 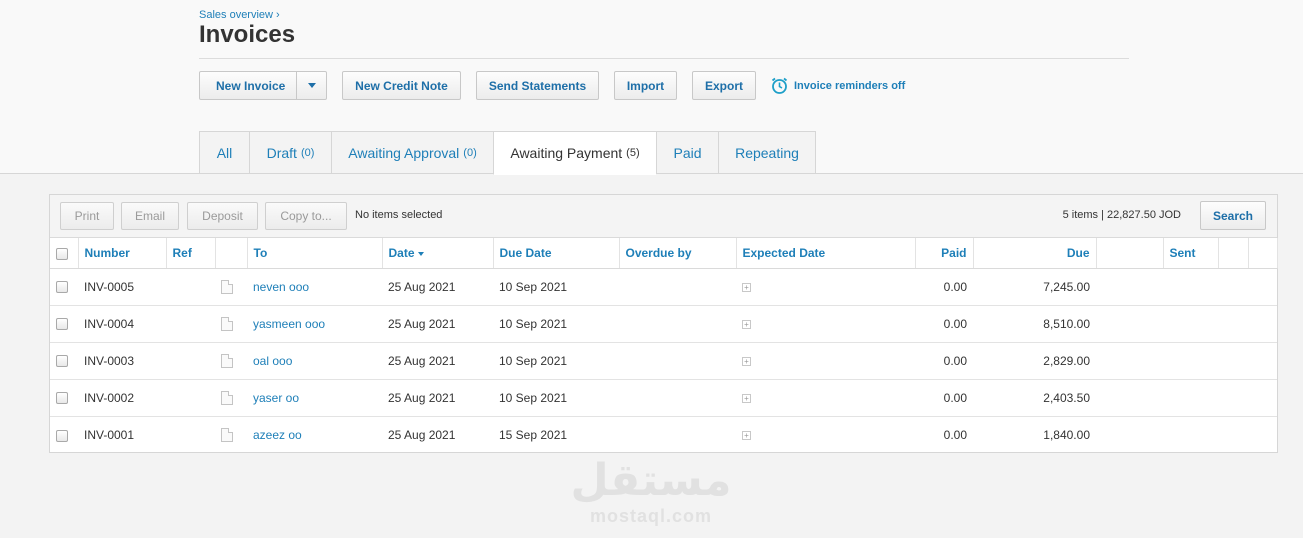 What do you see at coordinates (724, 85) in the screenshot?
I see `export-button: Export` at bounding box center [724, 85].